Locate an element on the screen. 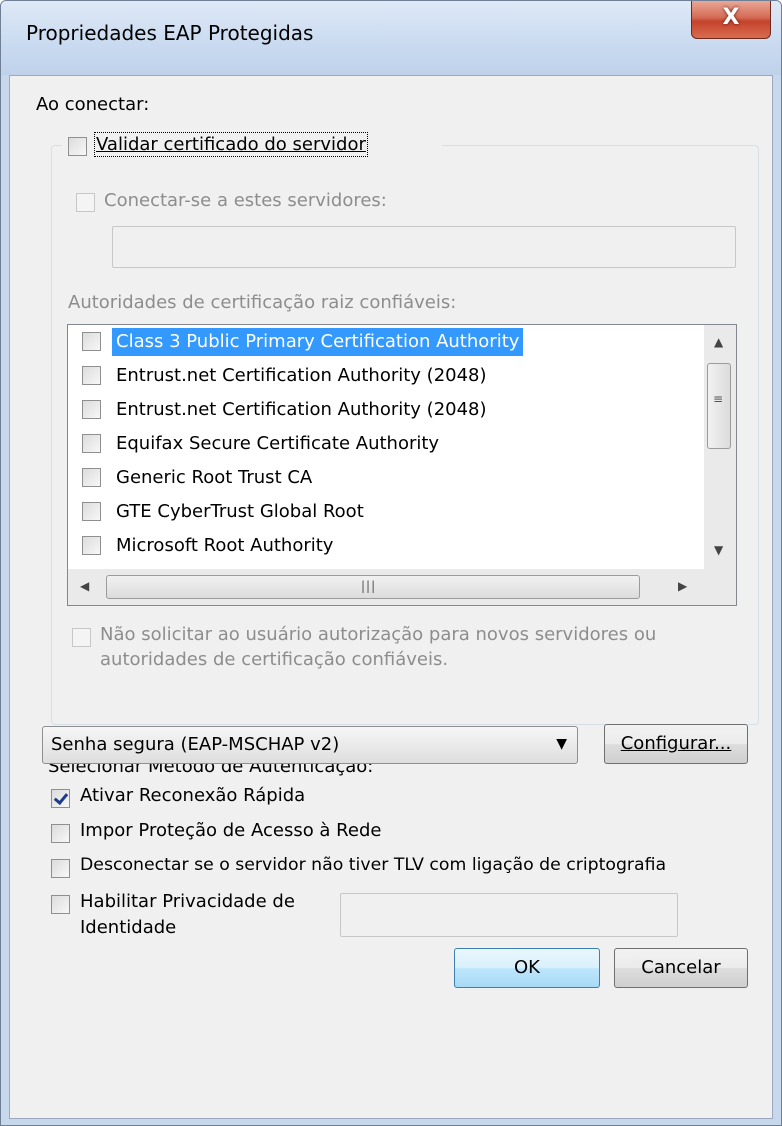 Image resolution: width=782 pixels, height=1126 pixels. horizontal-scroll-thumb: ||| is located at coordinates (373, 587).